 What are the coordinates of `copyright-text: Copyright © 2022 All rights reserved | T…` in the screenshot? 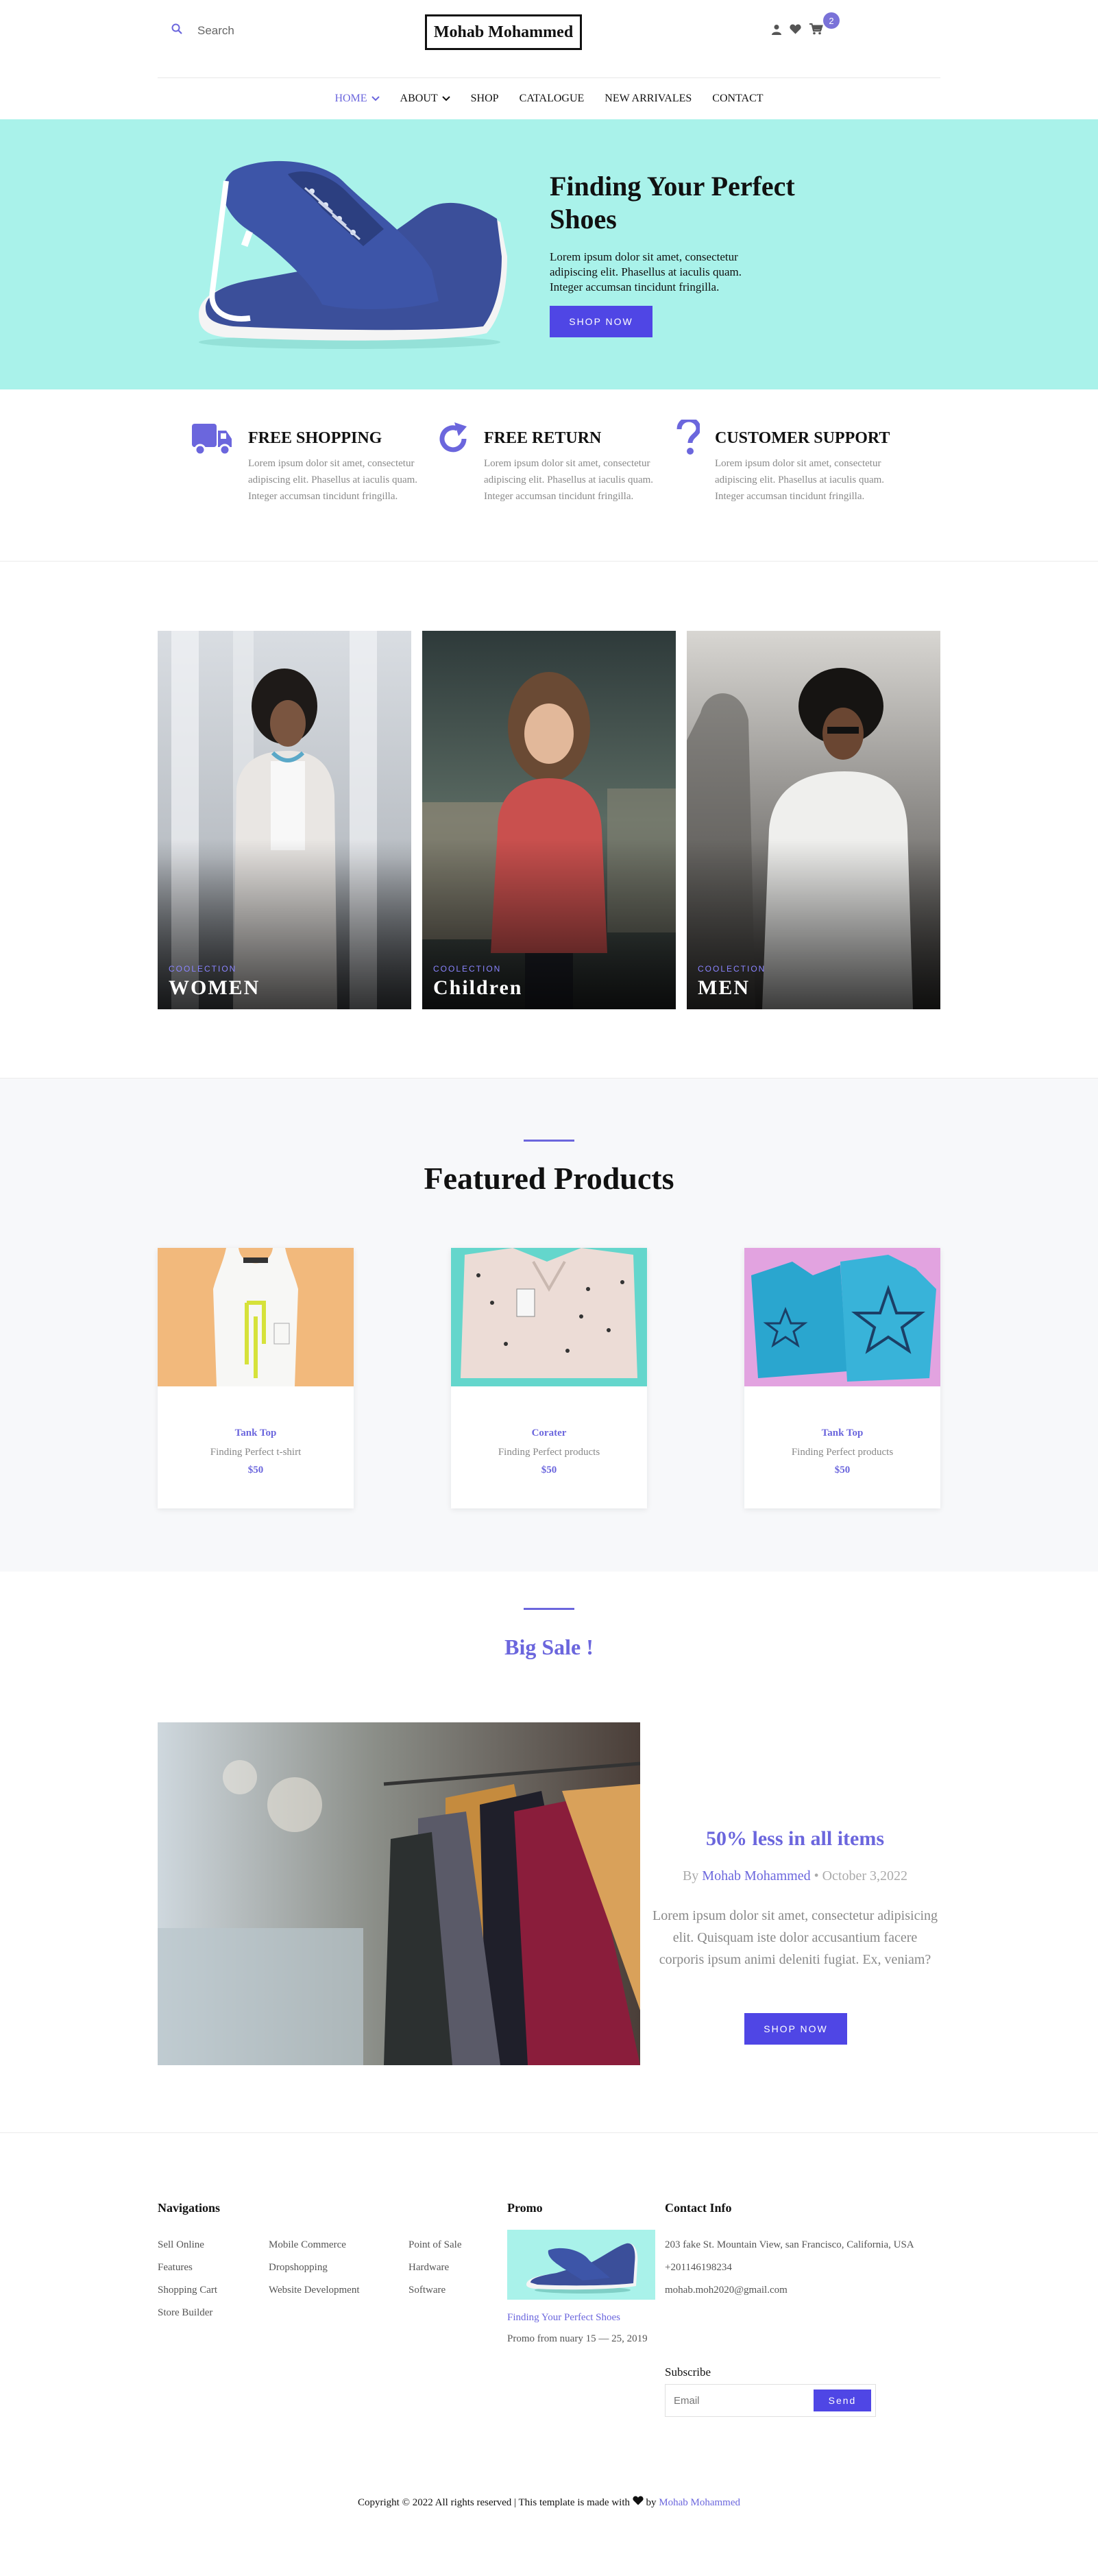 It's located at (494, 2503).